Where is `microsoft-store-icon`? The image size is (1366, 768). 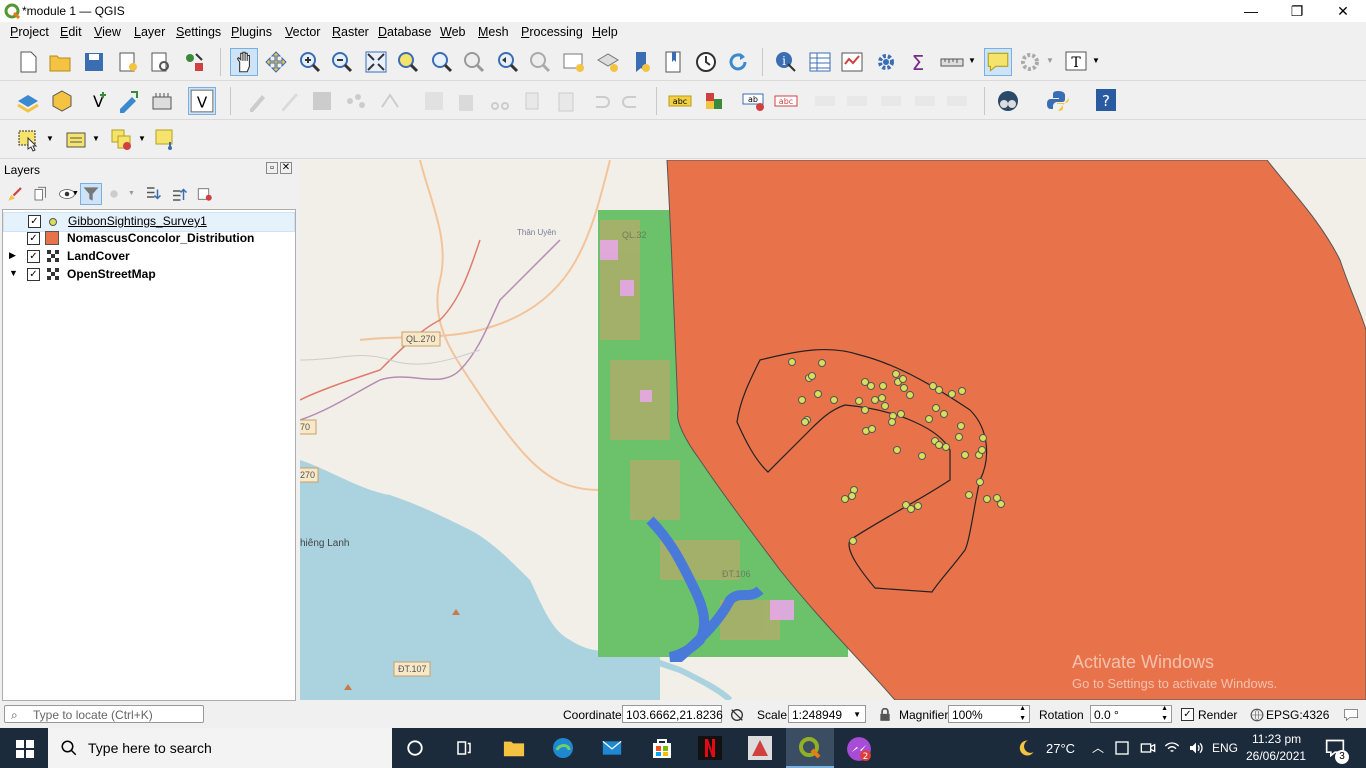
microsoft-store-icon is located at coordinates (662, 748).